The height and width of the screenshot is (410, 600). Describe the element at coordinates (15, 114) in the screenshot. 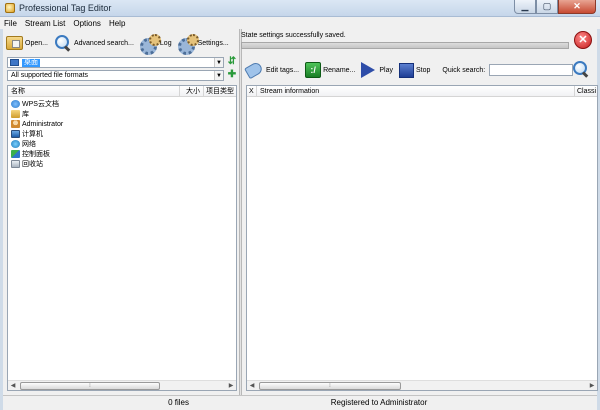

I see `library-icon` at that location.